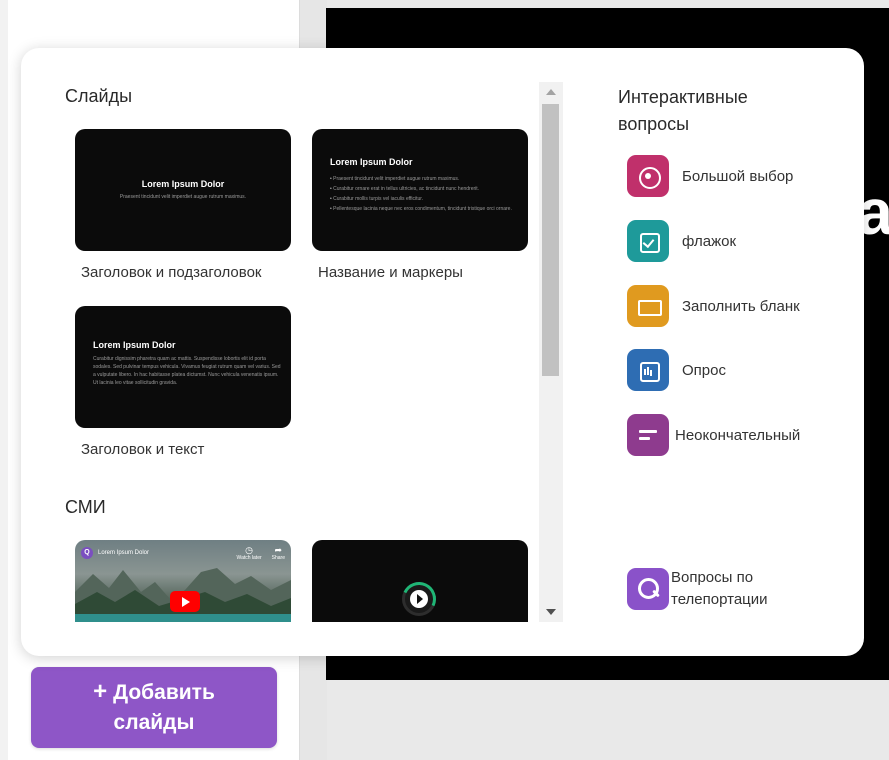  Describe the element at coordinates (278, 550) in the screenshot. I see `share-icon: ➦` at that location.